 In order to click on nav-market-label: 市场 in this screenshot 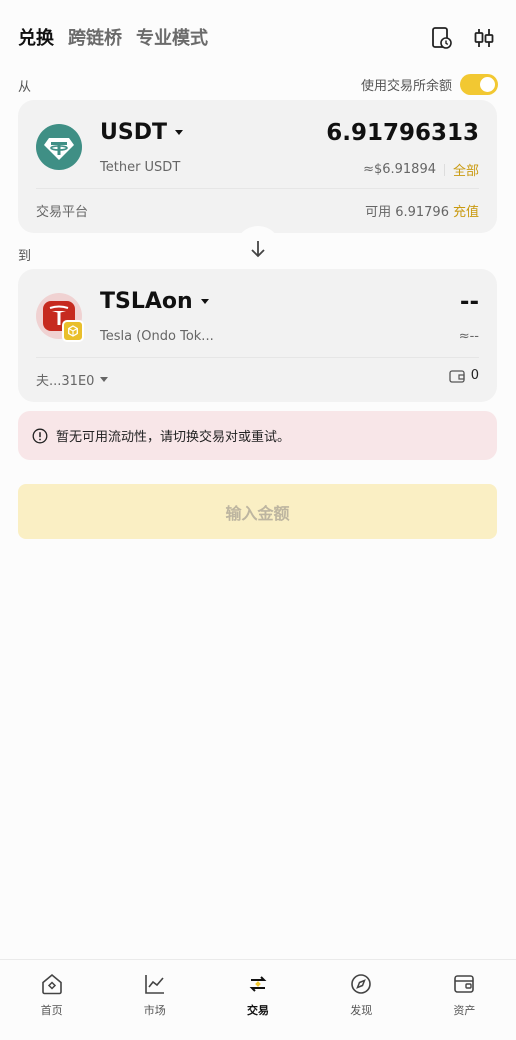, I will do `click(154, 1010)`.